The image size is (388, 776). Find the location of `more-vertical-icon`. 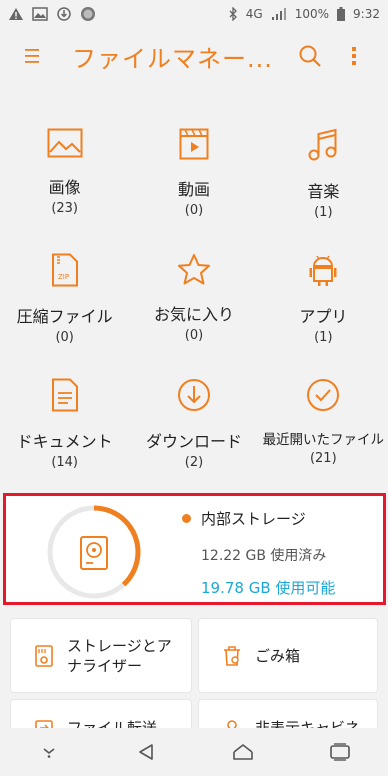

more-vertical-icon is located at coordinates (354, 56).